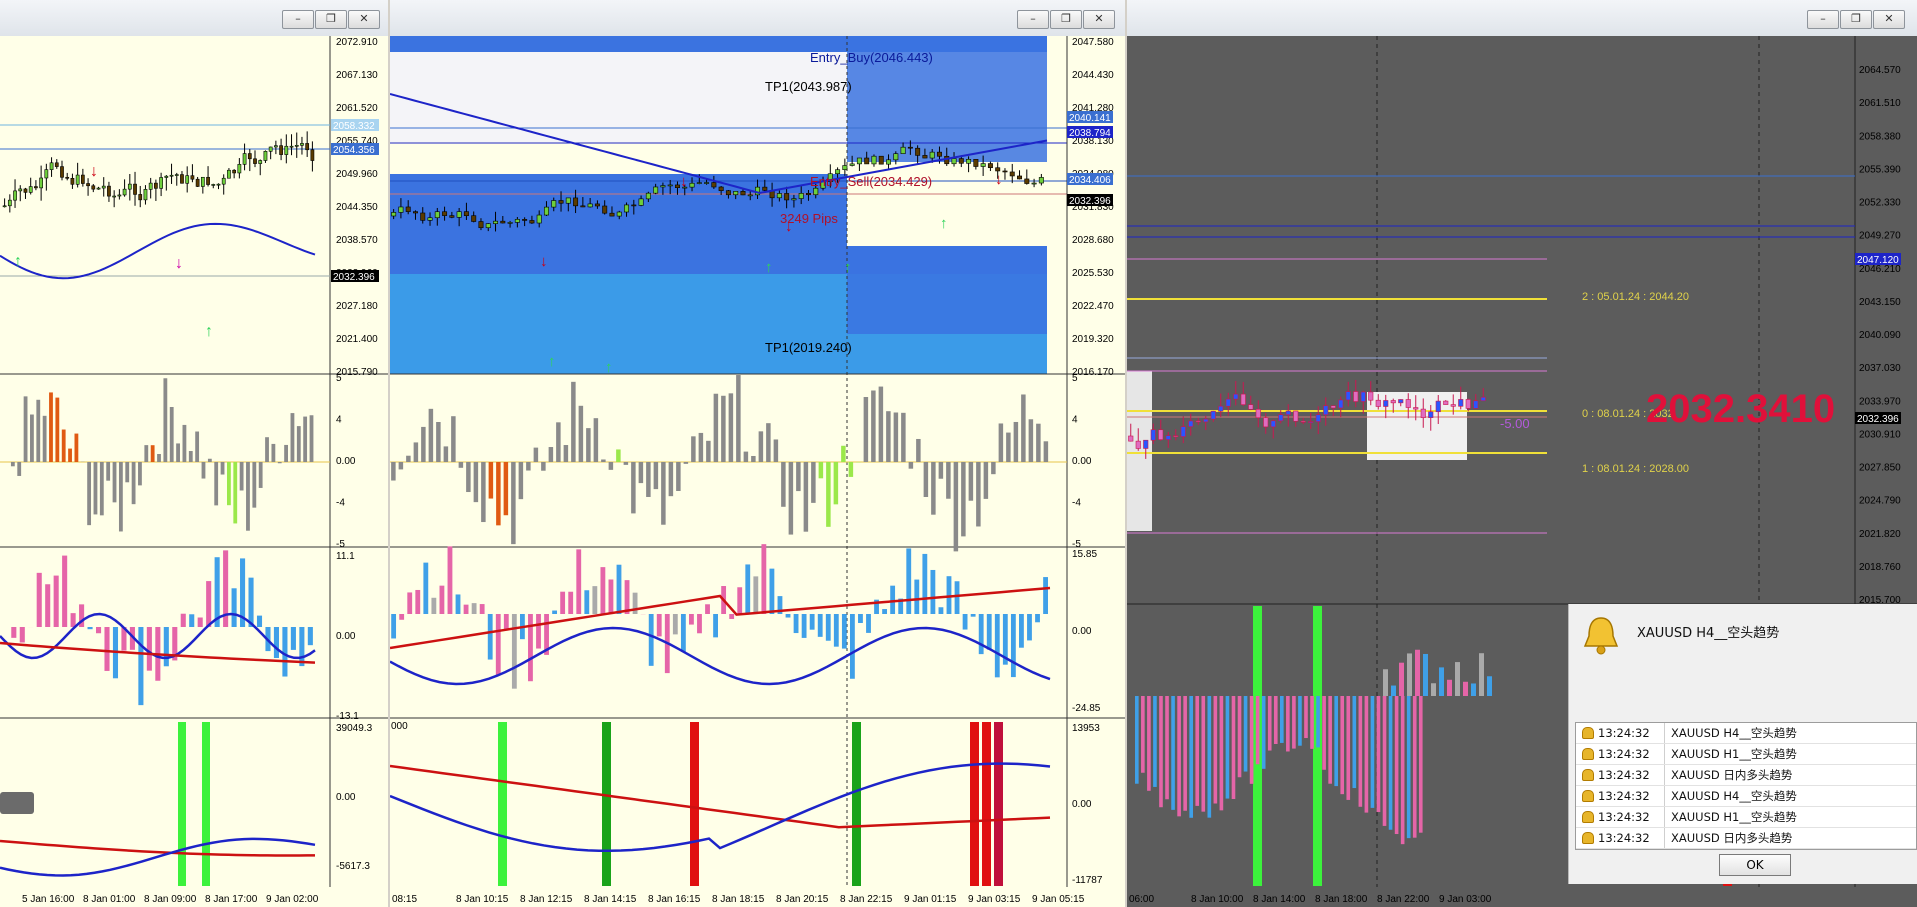 The image size is (1917, 907). Describe the element at coordinates (1878, 260) in the screenshot. I see `price-tag-label: 2047.120` at that location.